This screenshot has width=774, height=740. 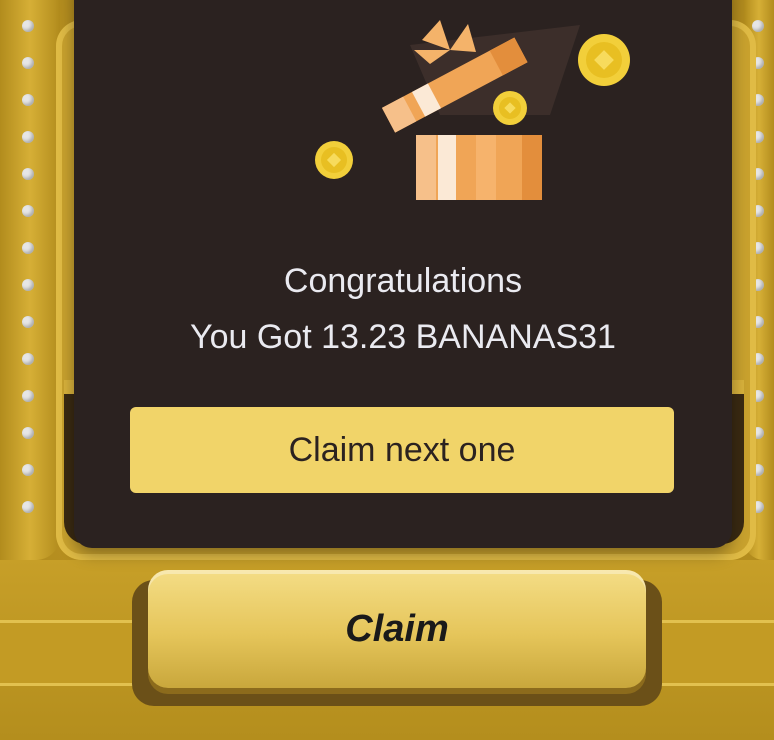 What do you see at coordinates (472, 110) in the screenshot?
I see `open-gift-box-icon` at bounding box center [472, 110].